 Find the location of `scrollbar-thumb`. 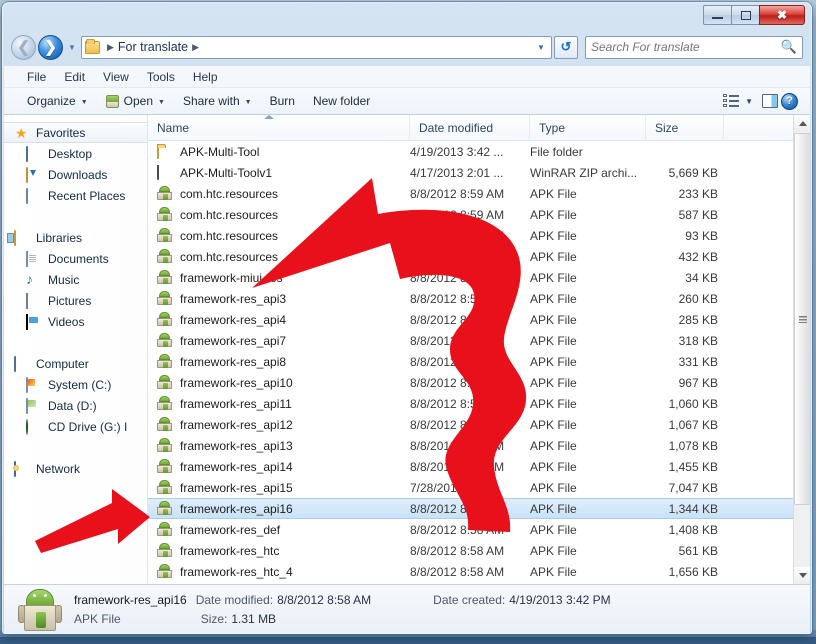

scrollbar-thumb is located at coordinates (802, 319).